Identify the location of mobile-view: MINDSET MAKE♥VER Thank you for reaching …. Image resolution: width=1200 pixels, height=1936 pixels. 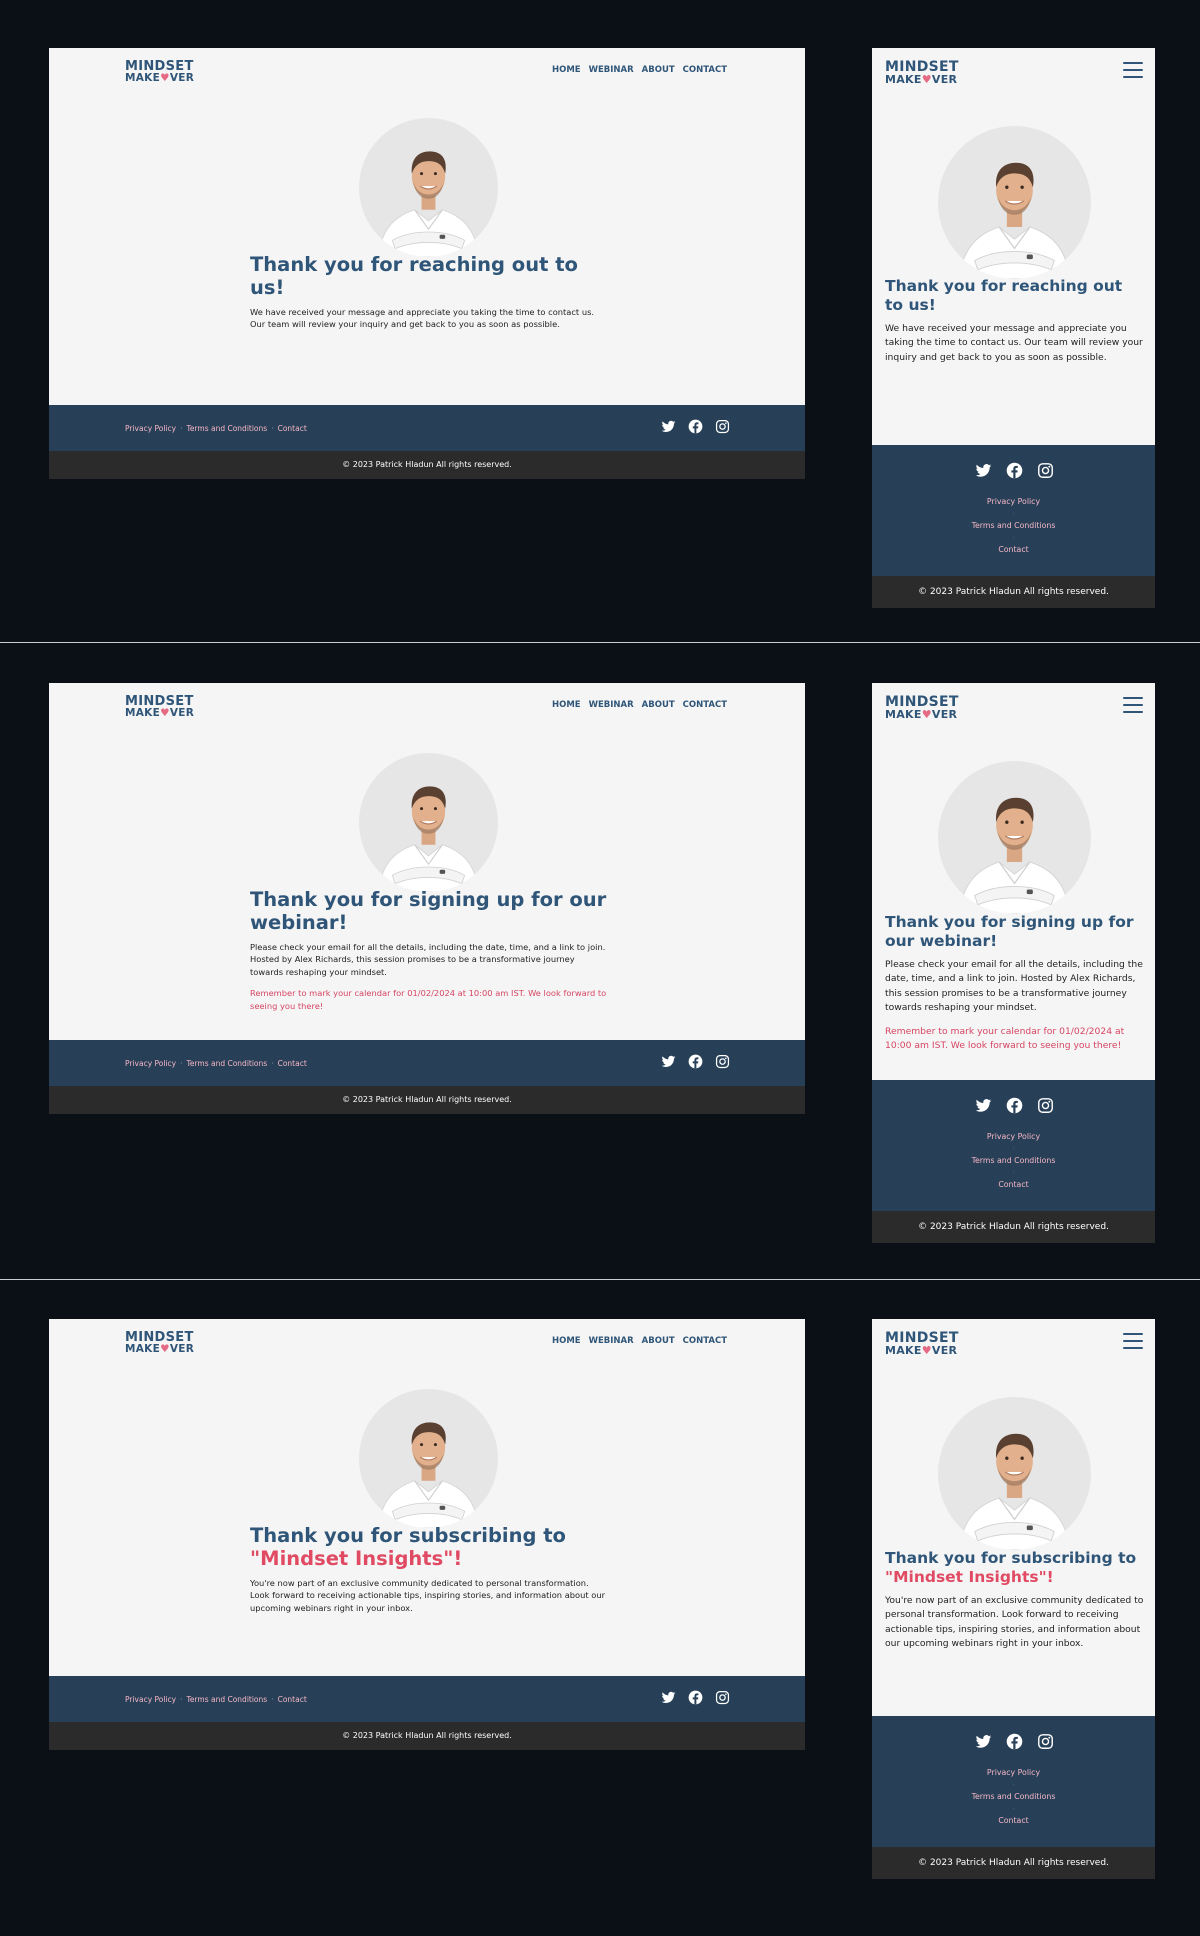
(1013, 328).